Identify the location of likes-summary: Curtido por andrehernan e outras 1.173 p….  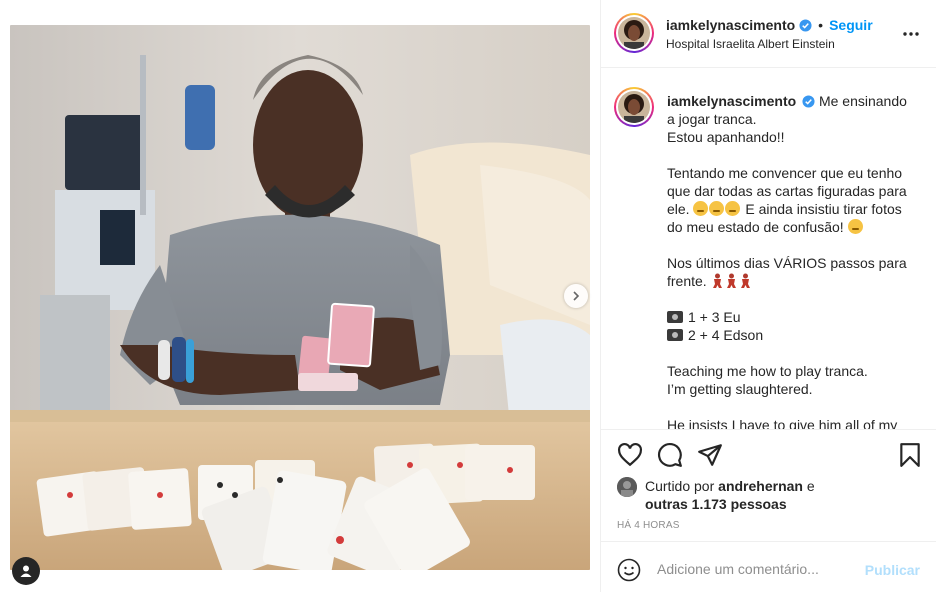
(716, 495).